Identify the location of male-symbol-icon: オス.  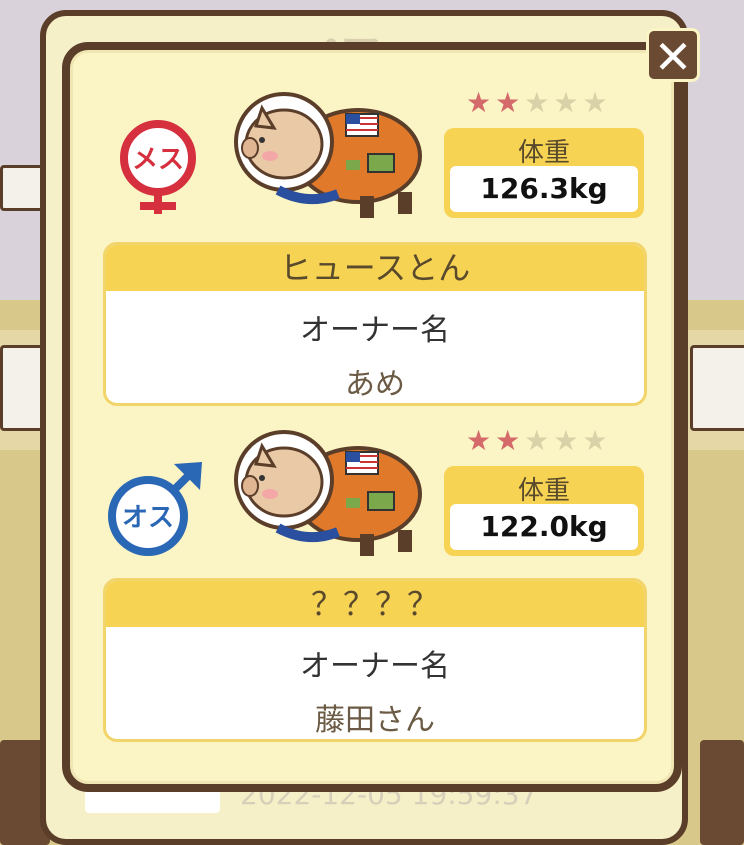
(152, 508).